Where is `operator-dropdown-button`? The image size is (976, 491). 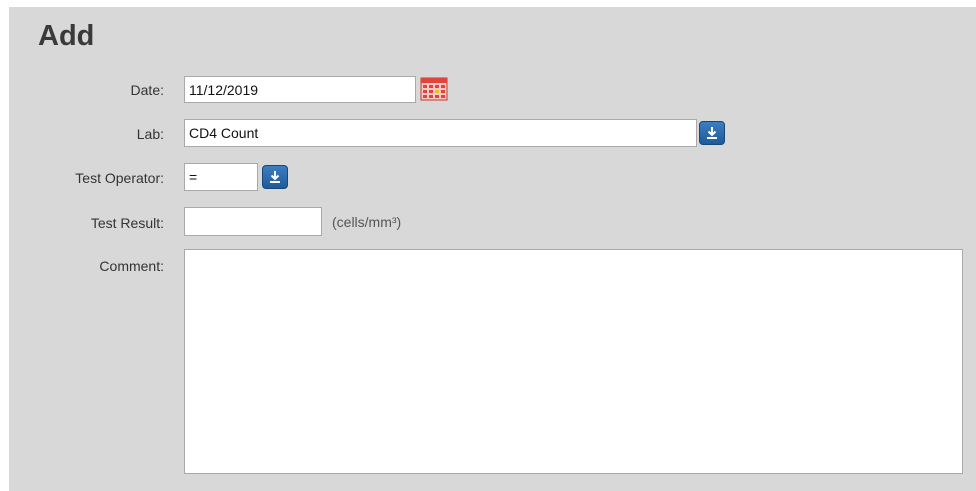 operator-dropdown-button is located at coordinates (275, 177).